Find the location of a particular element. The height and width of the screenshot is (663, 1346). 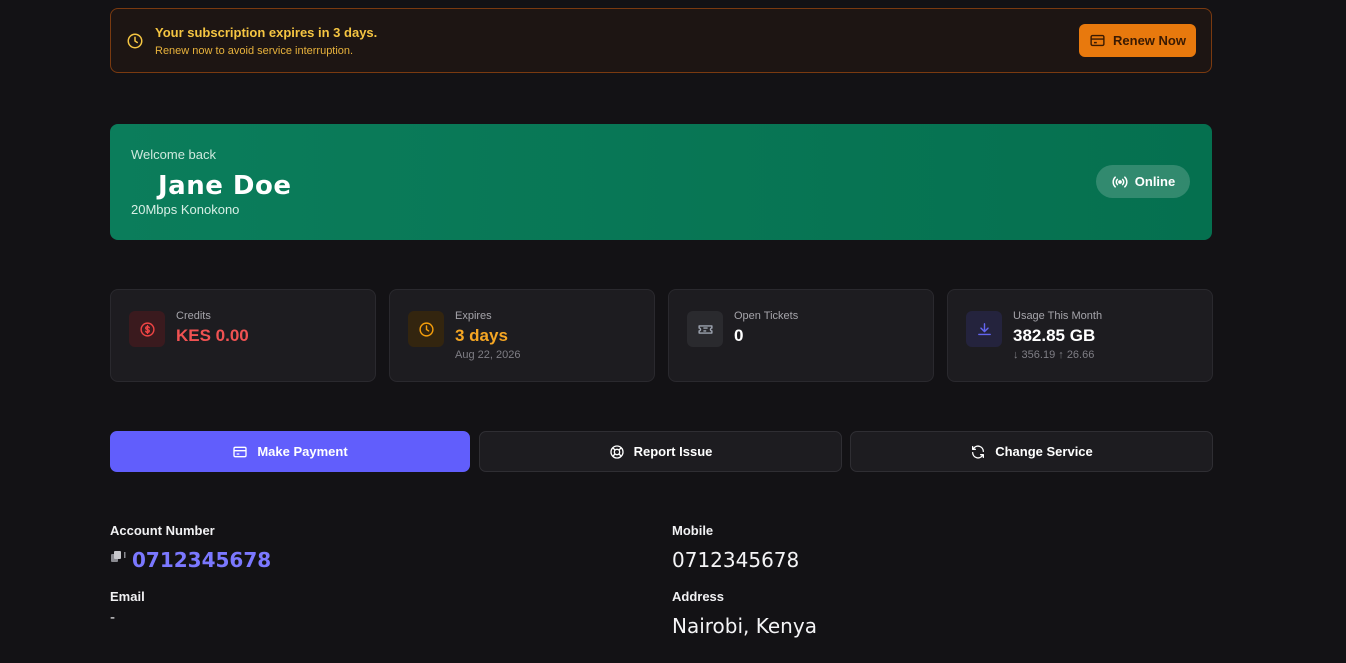

expires-label: Expires is located at coordinates (473, 316).